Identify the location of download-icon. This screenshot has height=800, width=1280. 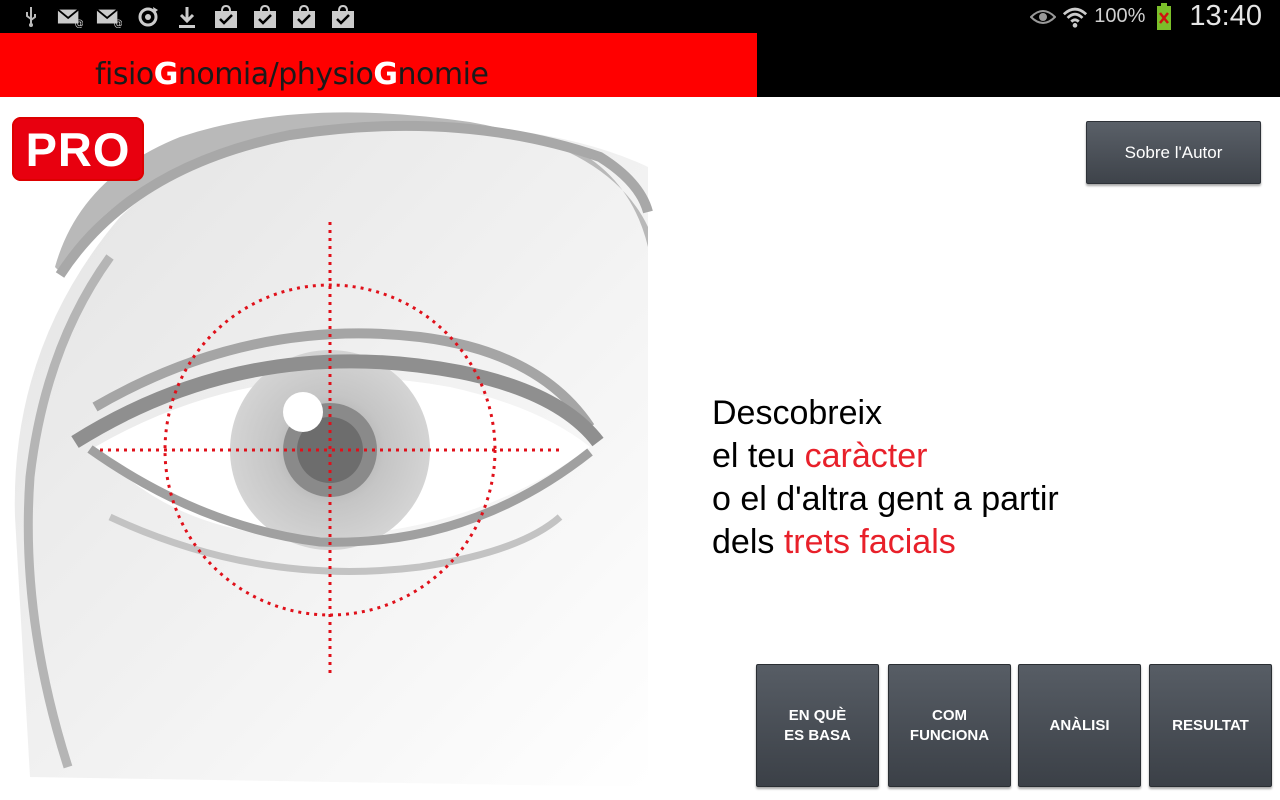
(187, 17).